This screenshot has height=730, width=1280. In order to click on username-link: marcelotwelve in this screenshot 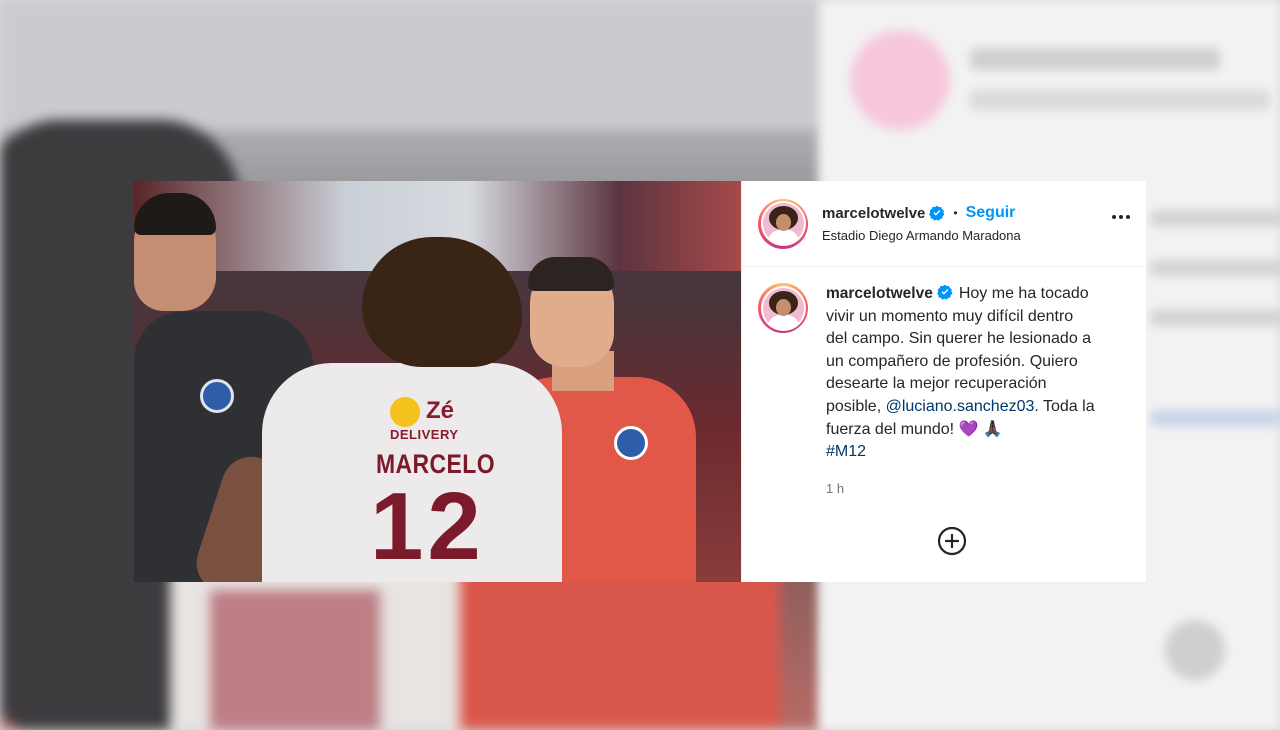, I will do `click(873, 213)`.